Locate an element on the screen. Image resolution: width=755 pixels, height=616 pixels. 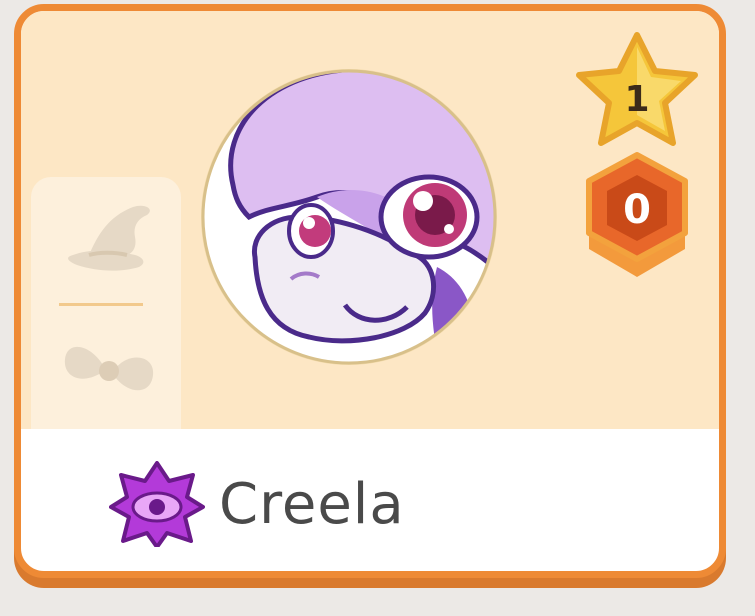
purple-star-eye-icon is located at coordinates (157, 504).